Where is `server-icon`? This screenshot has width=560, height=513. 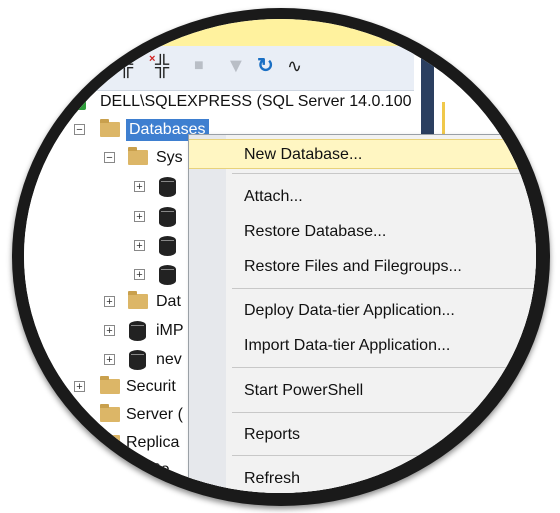
server-icon is located at coordinates (79, 102).